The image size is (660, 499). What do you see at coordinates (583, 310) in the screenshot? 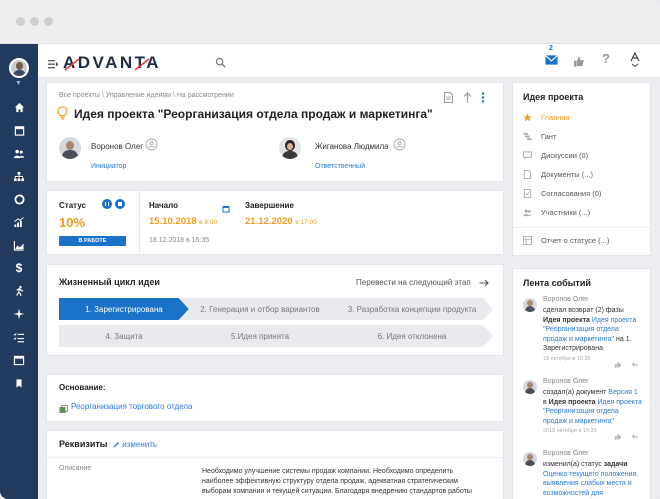
I see `feed-plain: сделал возврат (2) фазы` at bounding box center [583, 310].